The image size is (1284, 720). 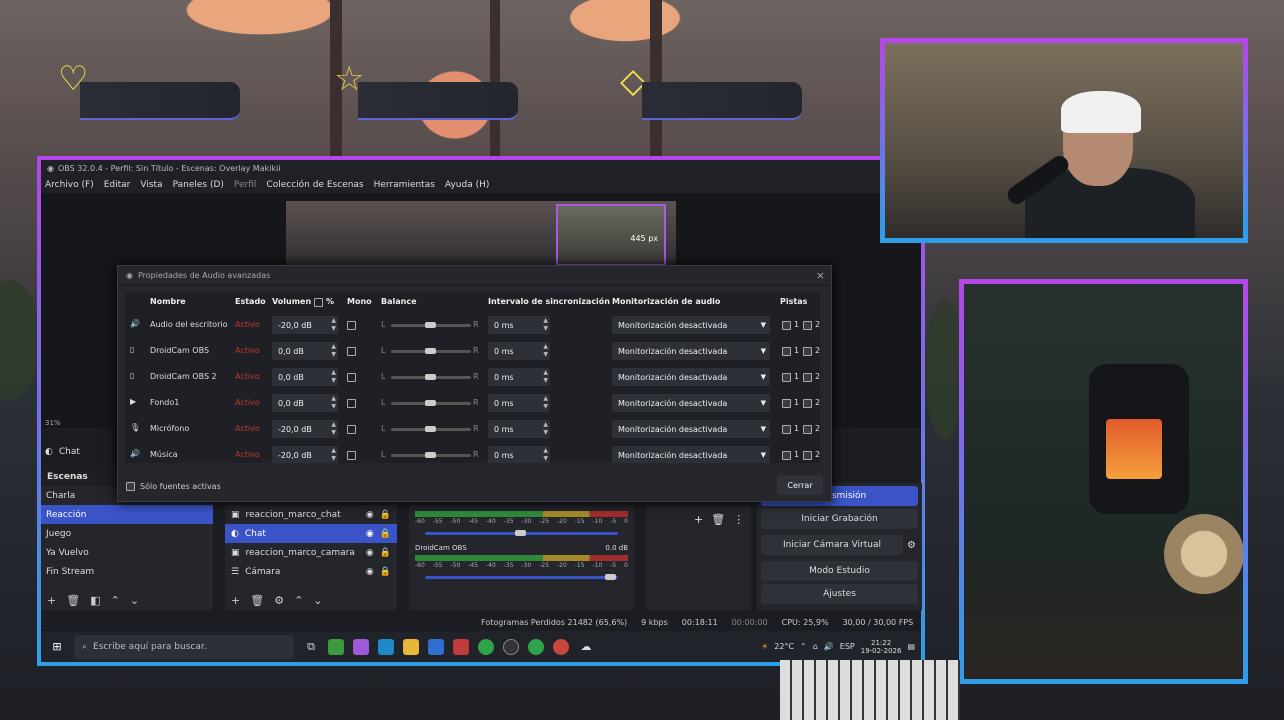 I want to click on more-options-icon: ⋮, so click(x=738, y=519).